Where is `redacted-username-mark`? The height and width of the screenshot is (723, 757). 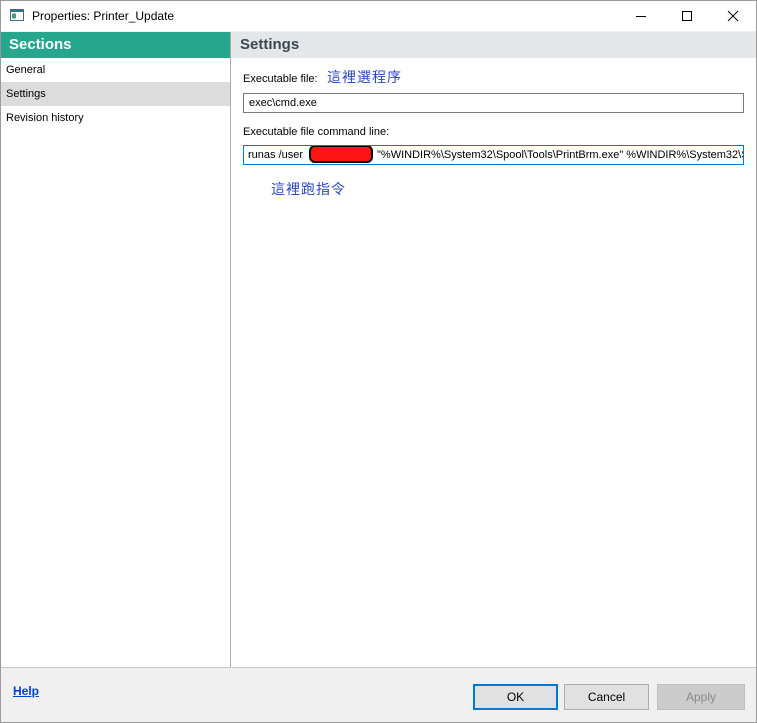 redacted-username-mark is located at coordinates (341, 154).